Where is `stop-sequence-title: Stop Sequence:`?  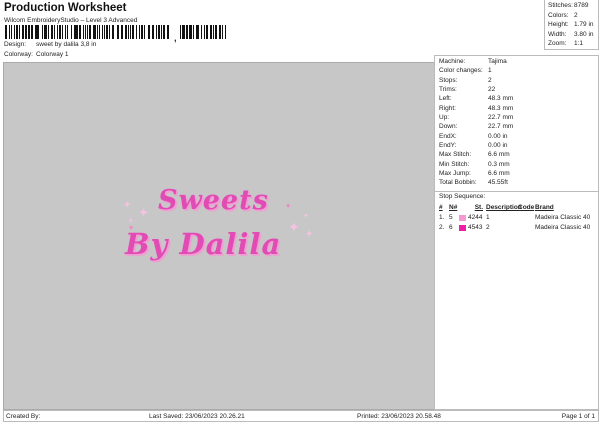
stop-sequence-title: Stop Sequence: is located at coordinates (462, 196).